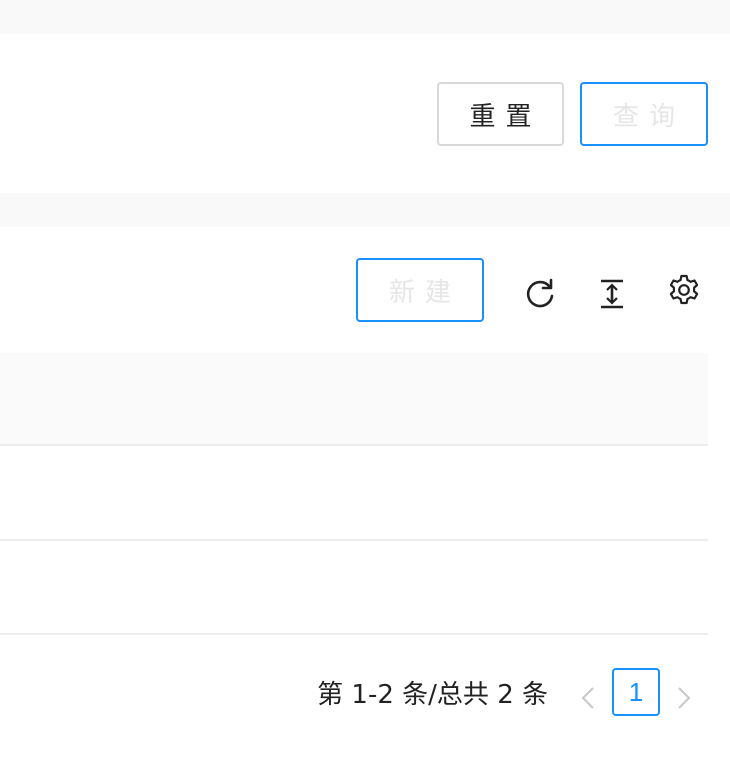  What do you see at coordinates (420, 290) in the screenshot?
I see `new-button: 新建` at bounding box center [420, 290].